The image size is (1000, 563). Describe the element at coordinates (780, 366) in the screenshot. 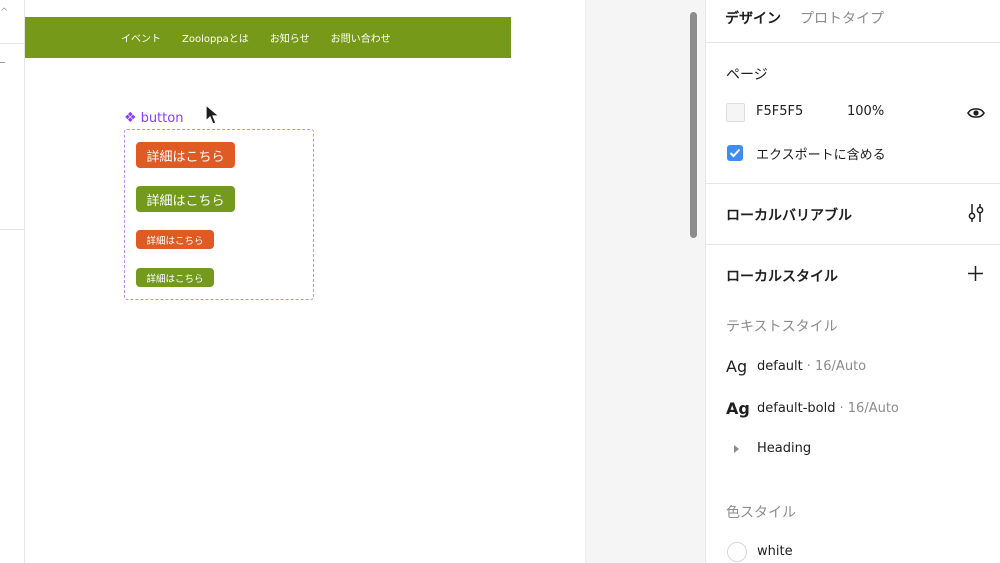

I see `text-style-name: default` at that location.